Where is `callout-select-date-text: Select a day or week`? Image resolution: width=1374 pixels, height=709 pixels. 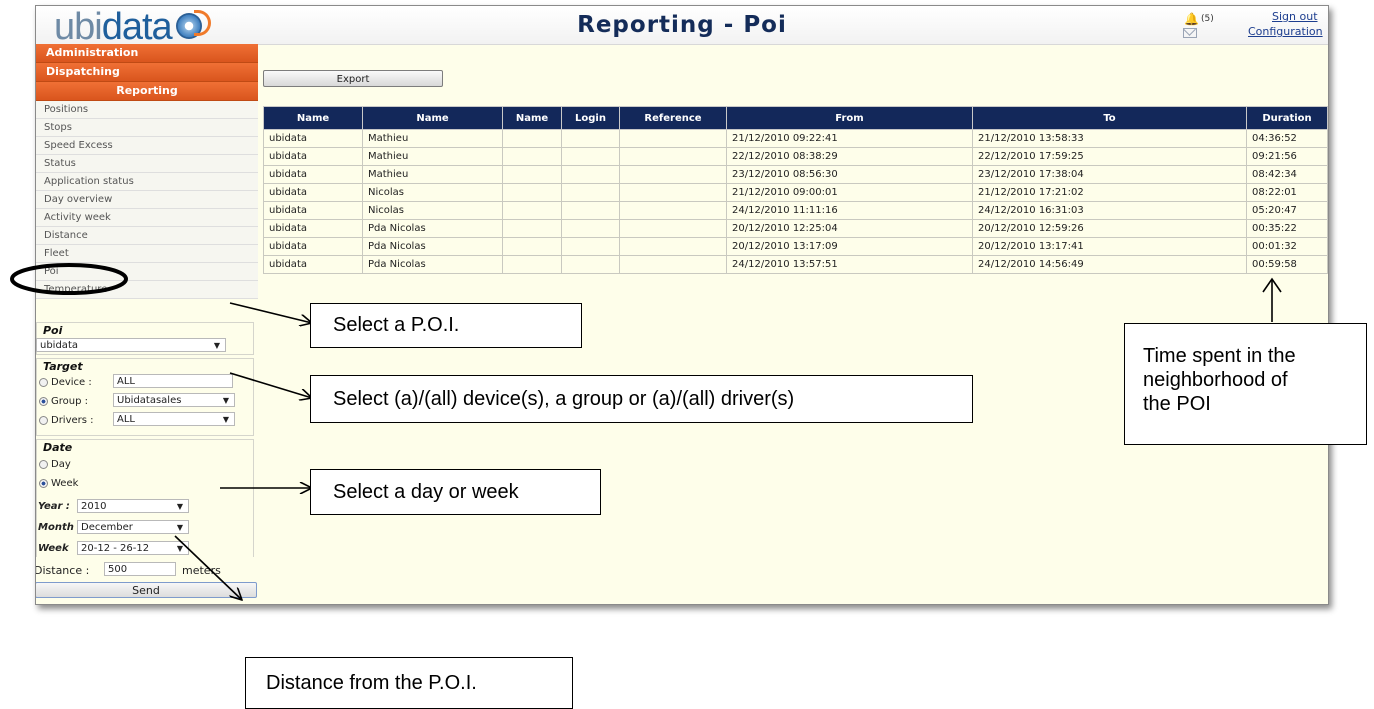
callout-select-date-text: Select a day or week is located at coordinates (426, 492).